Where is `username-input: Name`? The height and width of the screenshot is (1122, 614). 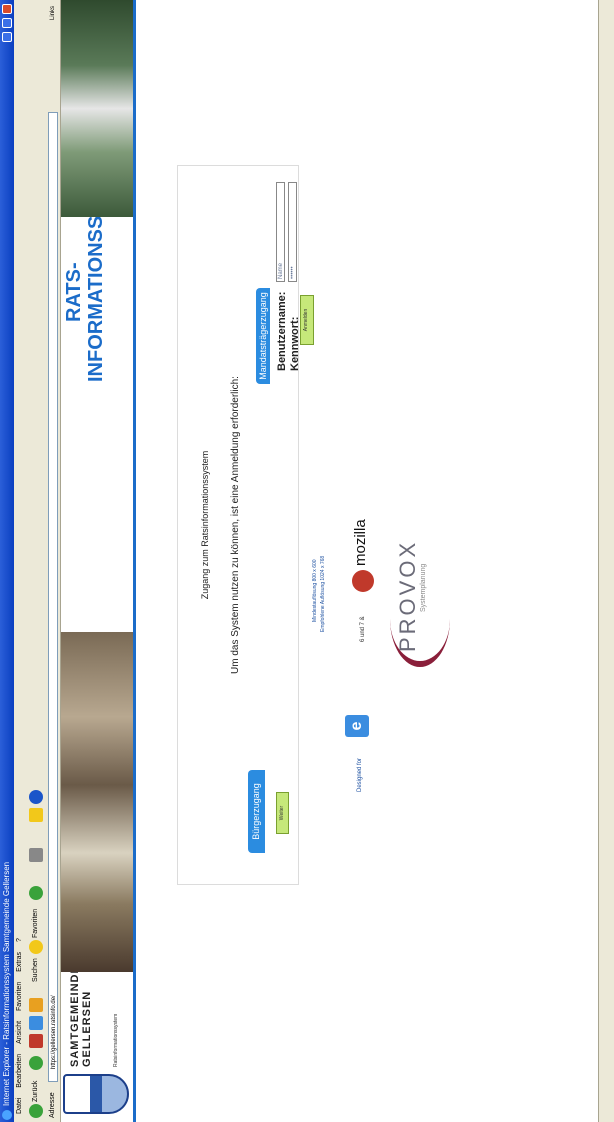
username-input: Name is located at coordinates (280, 232).